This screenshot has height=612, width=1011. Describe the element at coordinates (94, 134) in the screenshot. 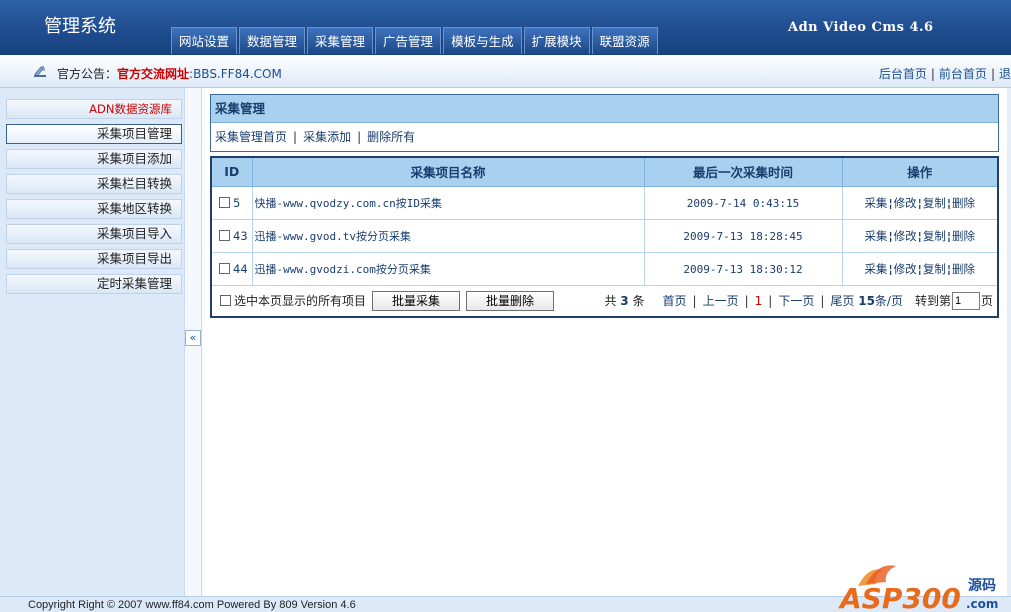

I see `sidebar-item-project-management: 采集项目管理` at that location.